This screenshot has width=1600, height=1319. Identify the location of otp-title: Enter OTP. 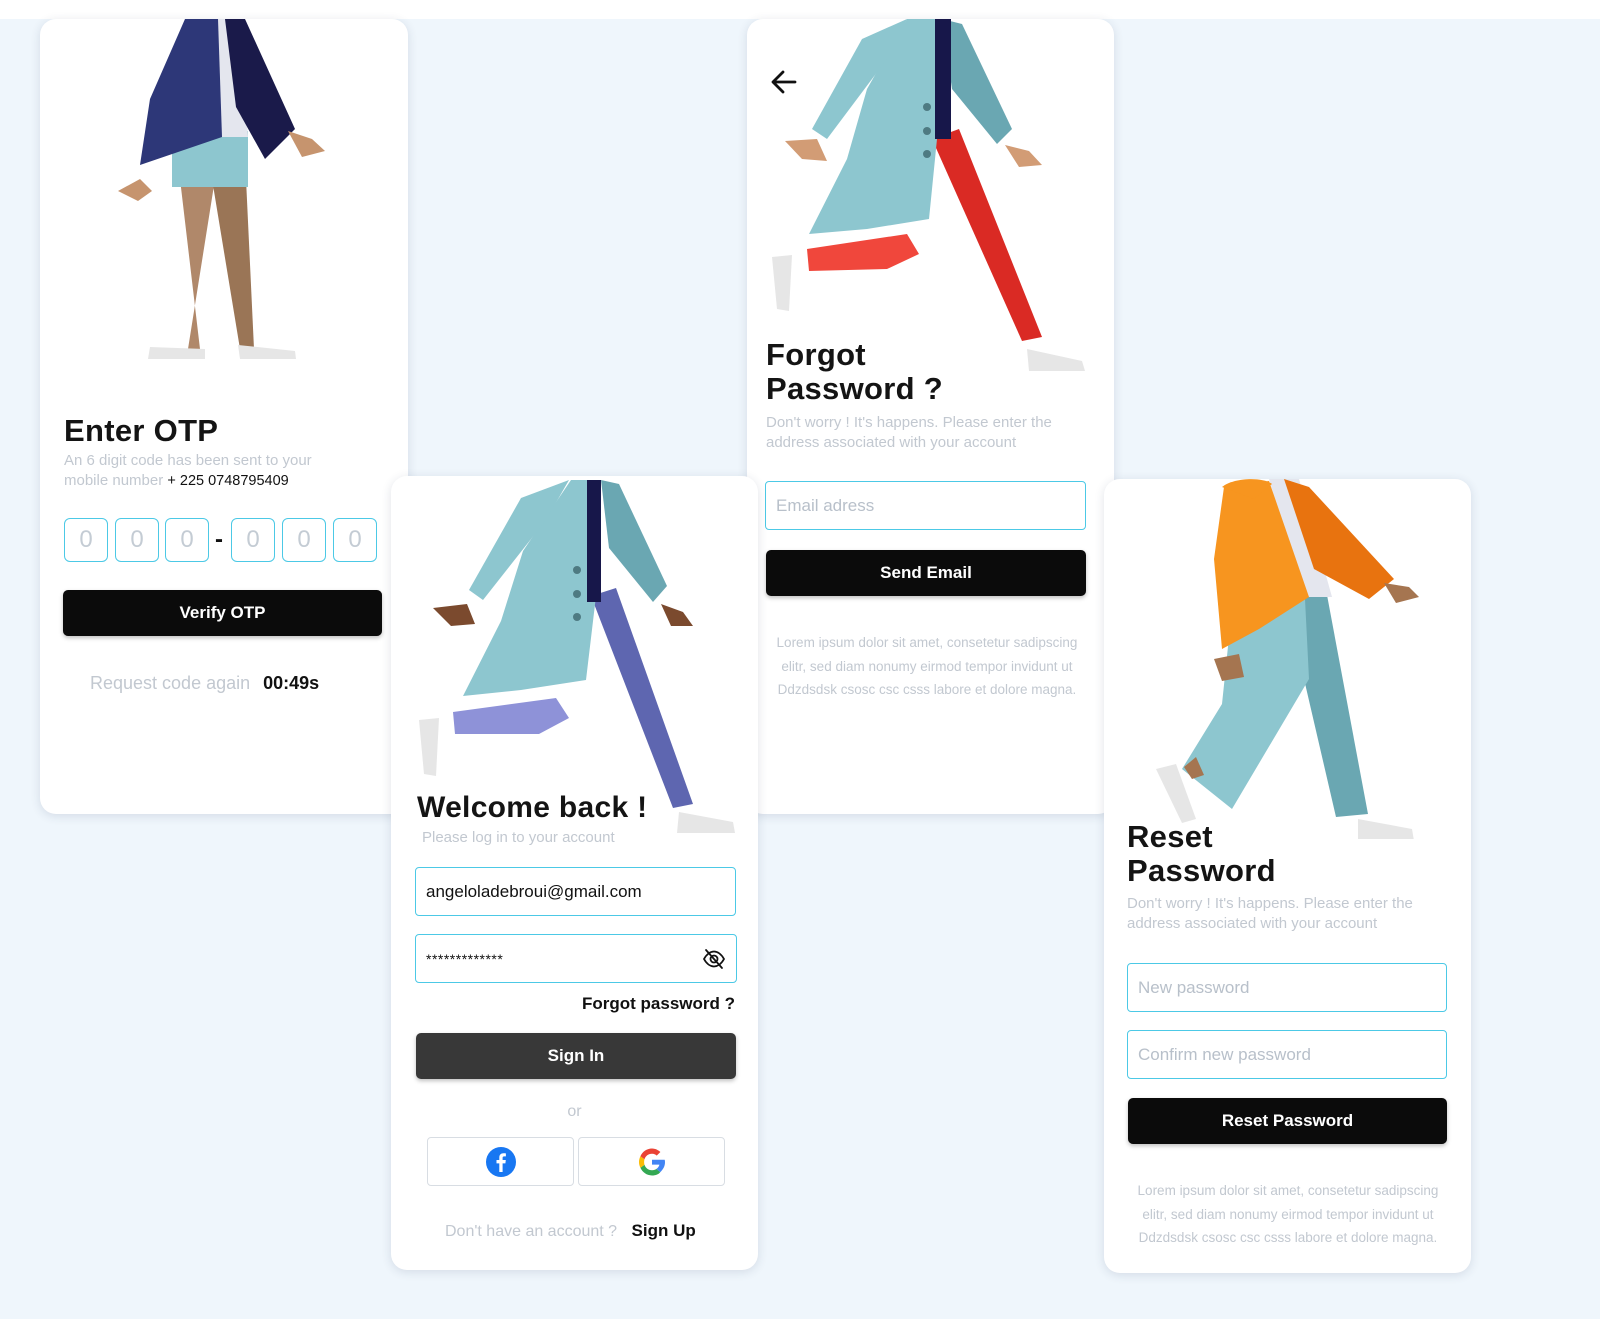
(141, 430).